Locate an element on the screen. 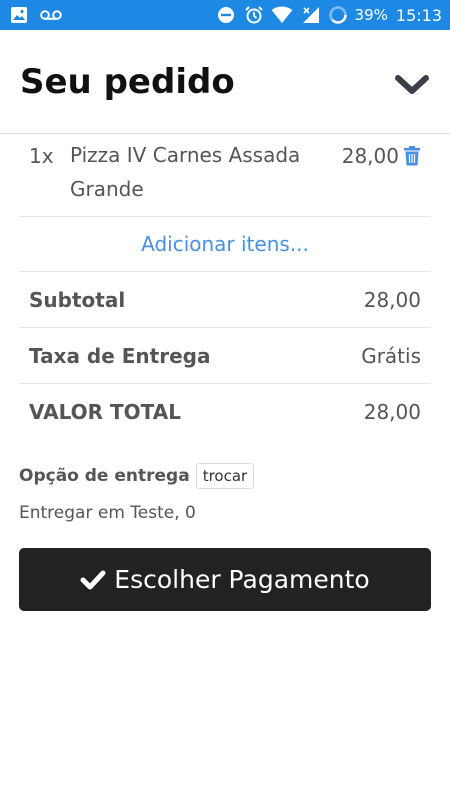  choose-payment-label: Escolher Pagamento is located at coordinates (242, 579).